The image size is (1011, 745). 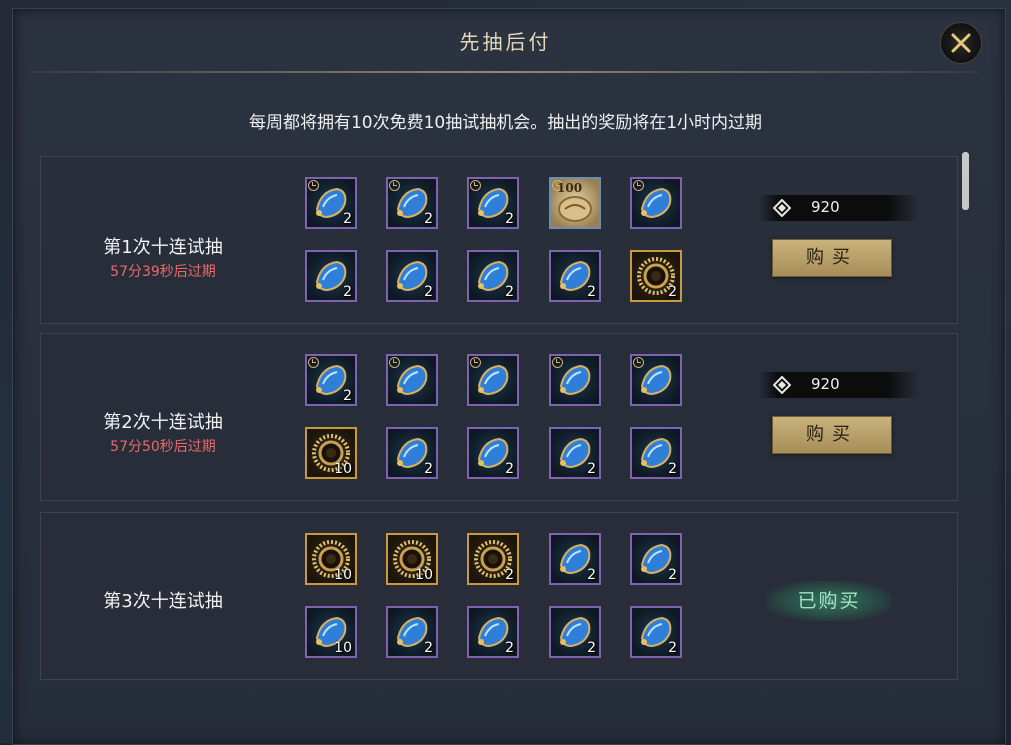 I want to click on reward-item-gem: 10, so click(x=331, y=632).